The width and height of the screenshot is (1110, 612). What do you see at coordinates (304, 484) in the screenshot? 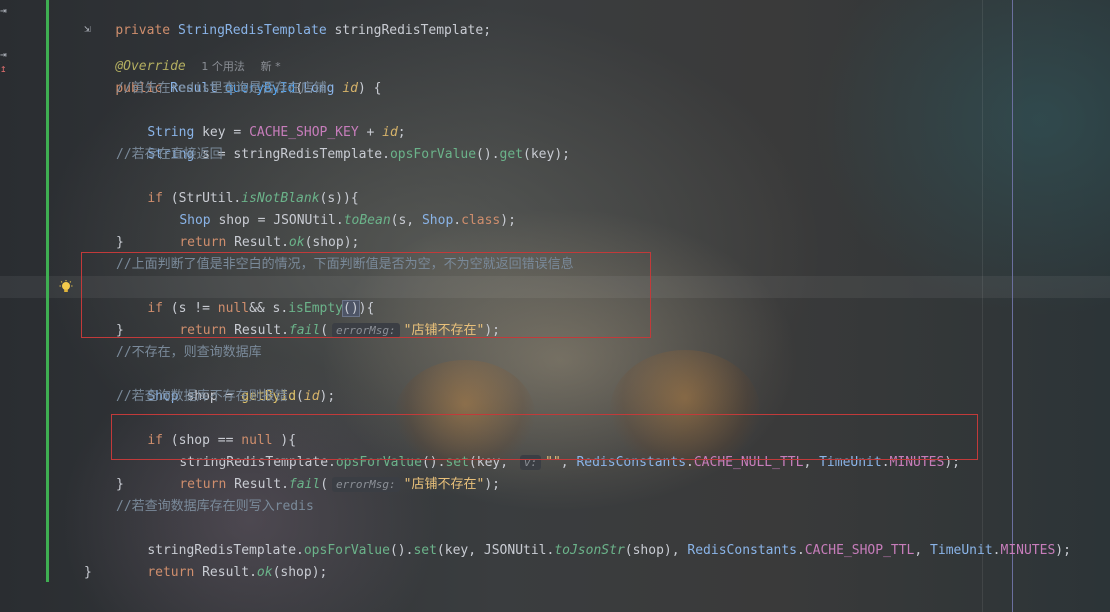
I see `method-call: fail` at bounding box center [304, 484].